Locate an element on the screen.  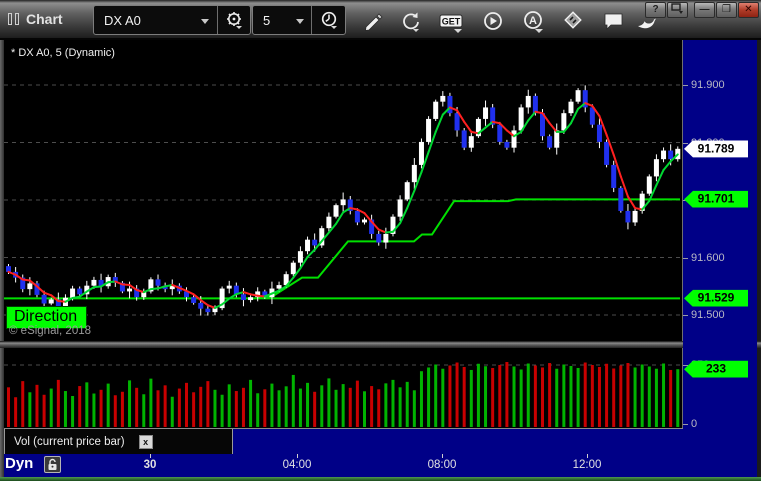
lock-toggle is located at coordinates (52, 464).